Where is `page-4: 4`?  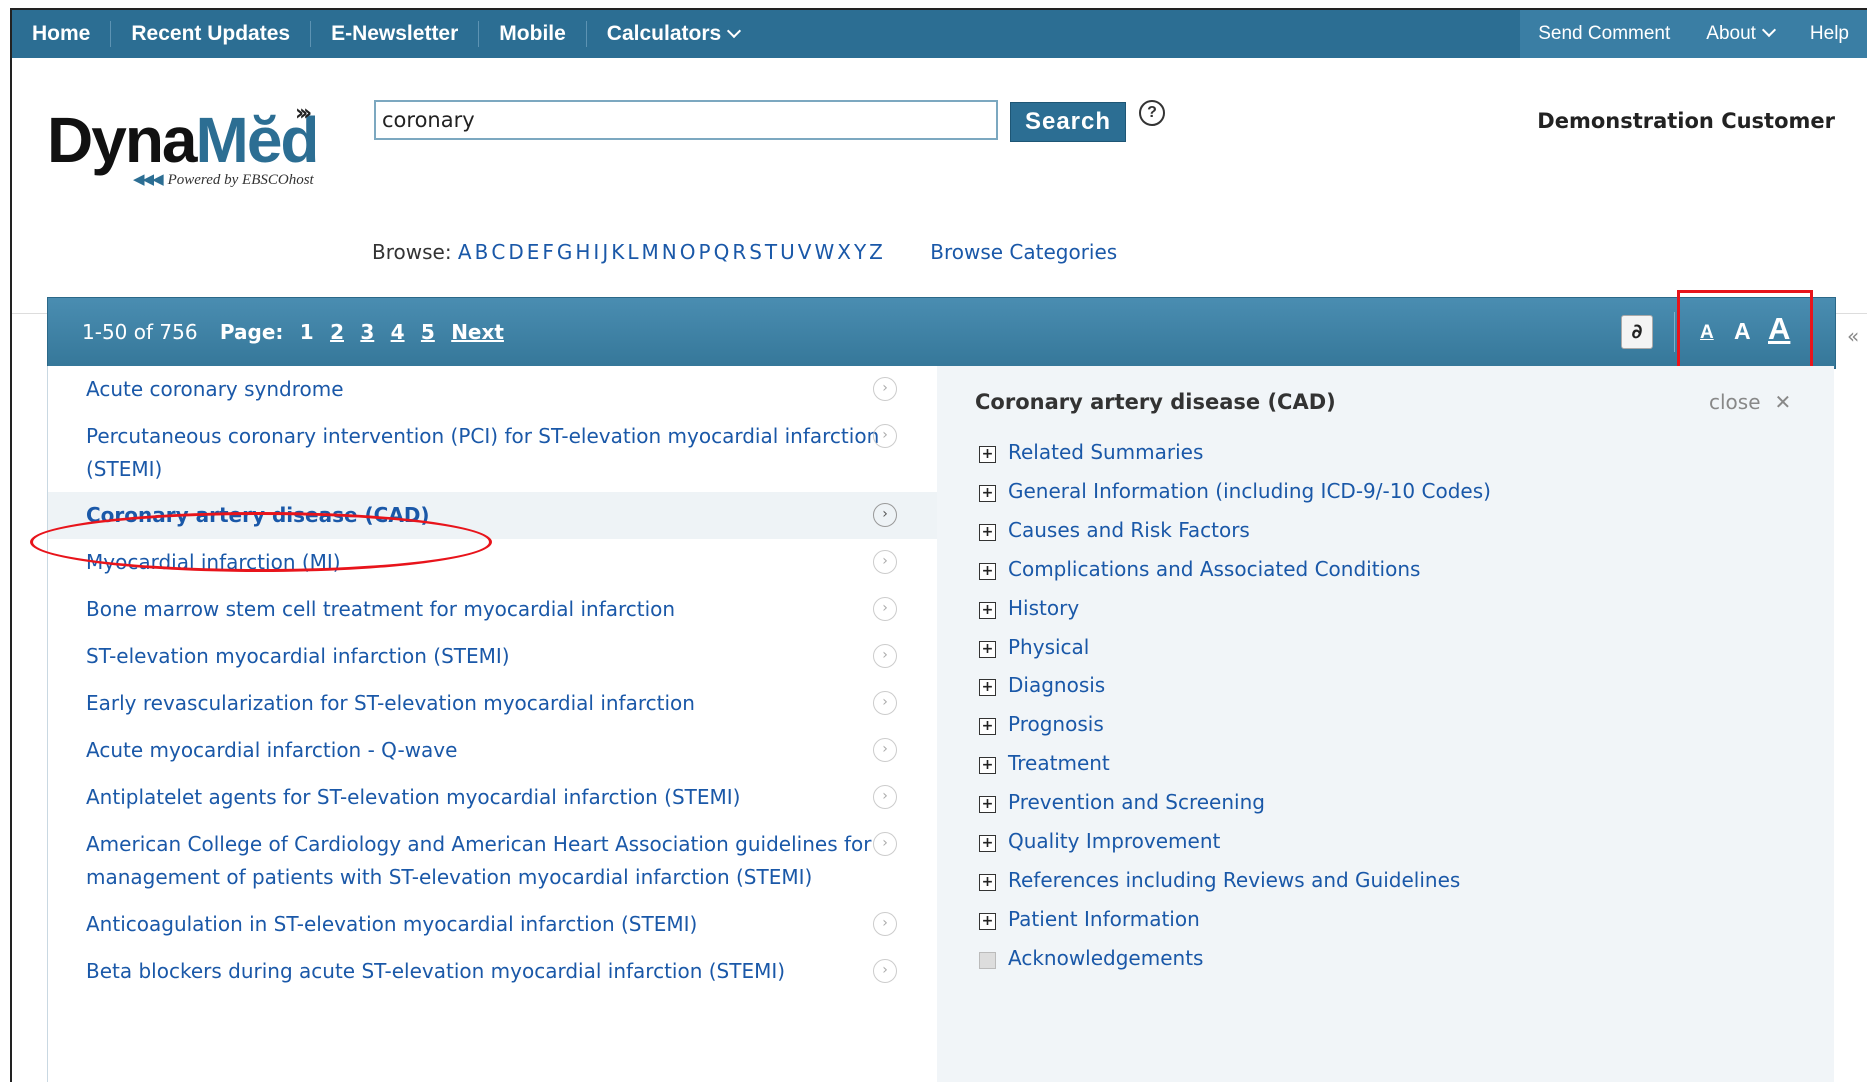
page-4: 4 is located at coordinates (398, 332).